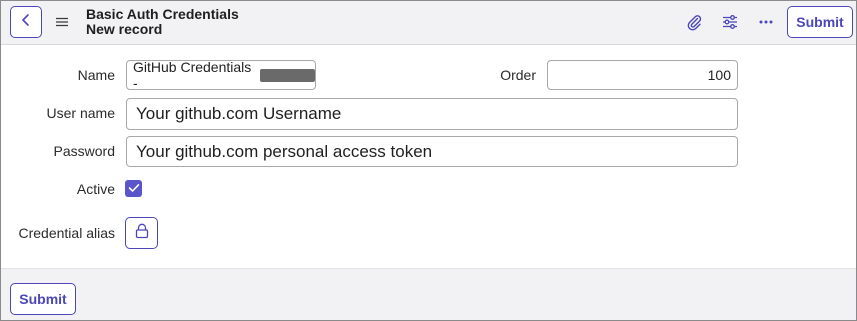 This screenshot has height=321, width=857. Describe the element at coordinates (428, 23) in the screenshot. I see `form-header: Basic Auth Credentials New record Submit` at that location.